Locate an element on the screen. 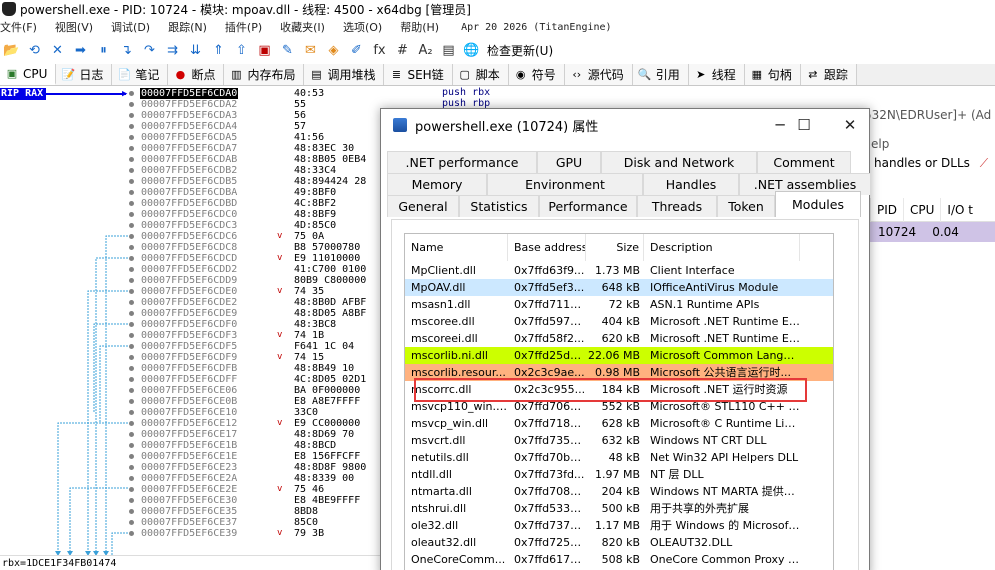  column-size: Size is located at coordinates (615, 247).